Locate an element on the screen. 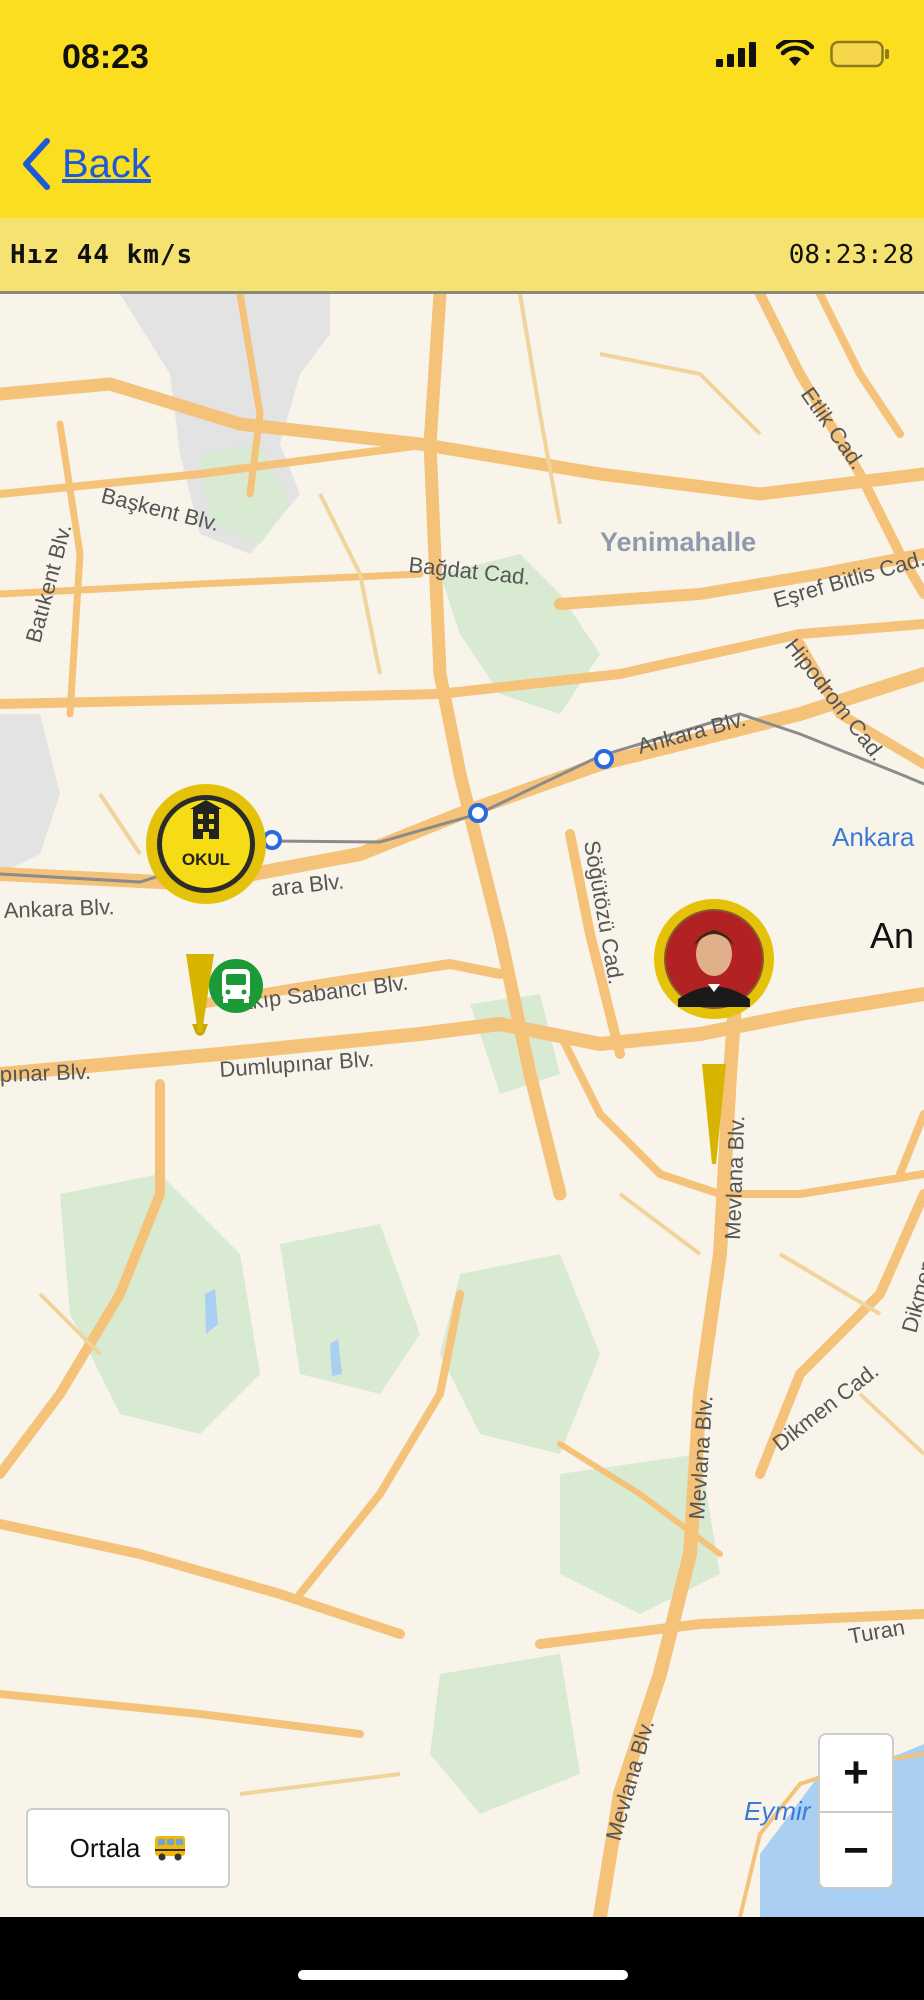  speed-readout: Hız 44 km/s is located at coordinates (102, 255).